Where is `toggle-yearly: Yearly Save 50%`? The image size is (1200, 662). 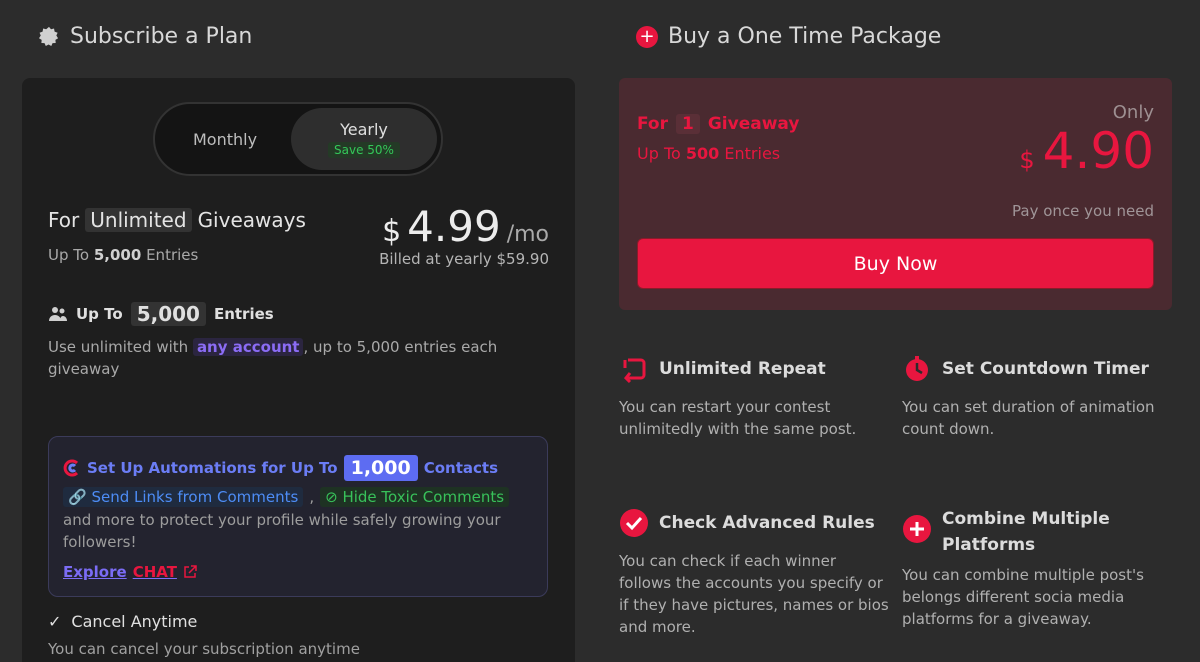
toggle-yearly: Yearly Save 50% is located at coordinates (364, 139).